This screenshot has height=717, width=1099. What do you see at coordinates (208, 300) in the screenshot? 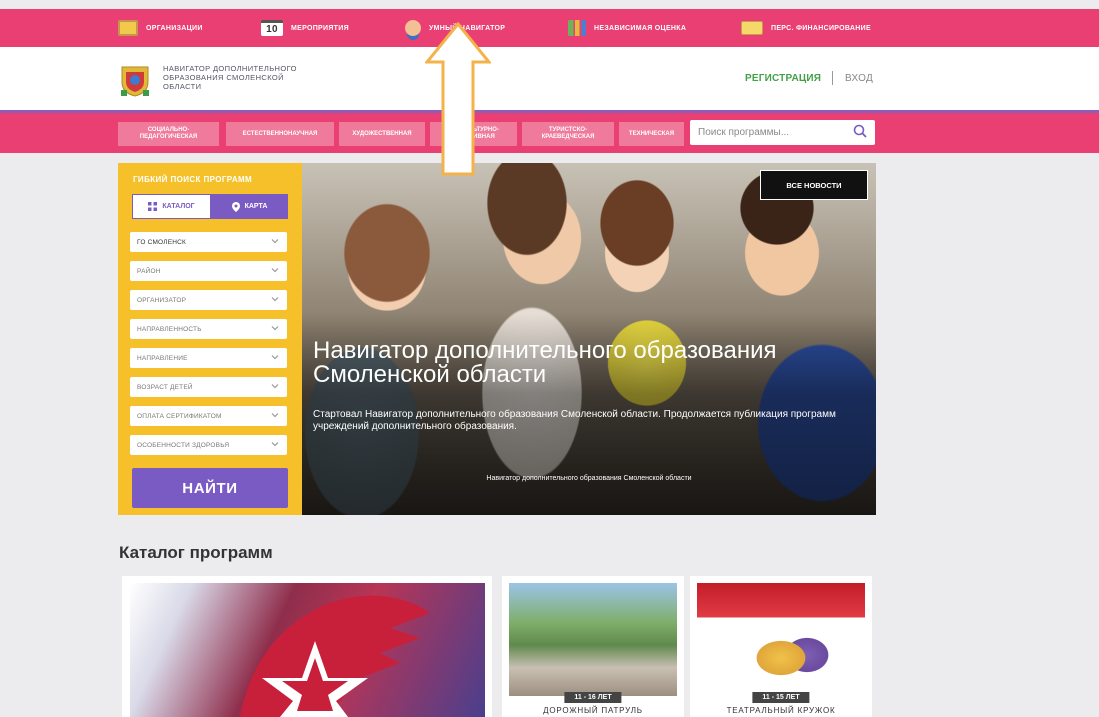
I see `select-organizer: ОРГАНИЗАТОР` at bounding box center [208, 300].